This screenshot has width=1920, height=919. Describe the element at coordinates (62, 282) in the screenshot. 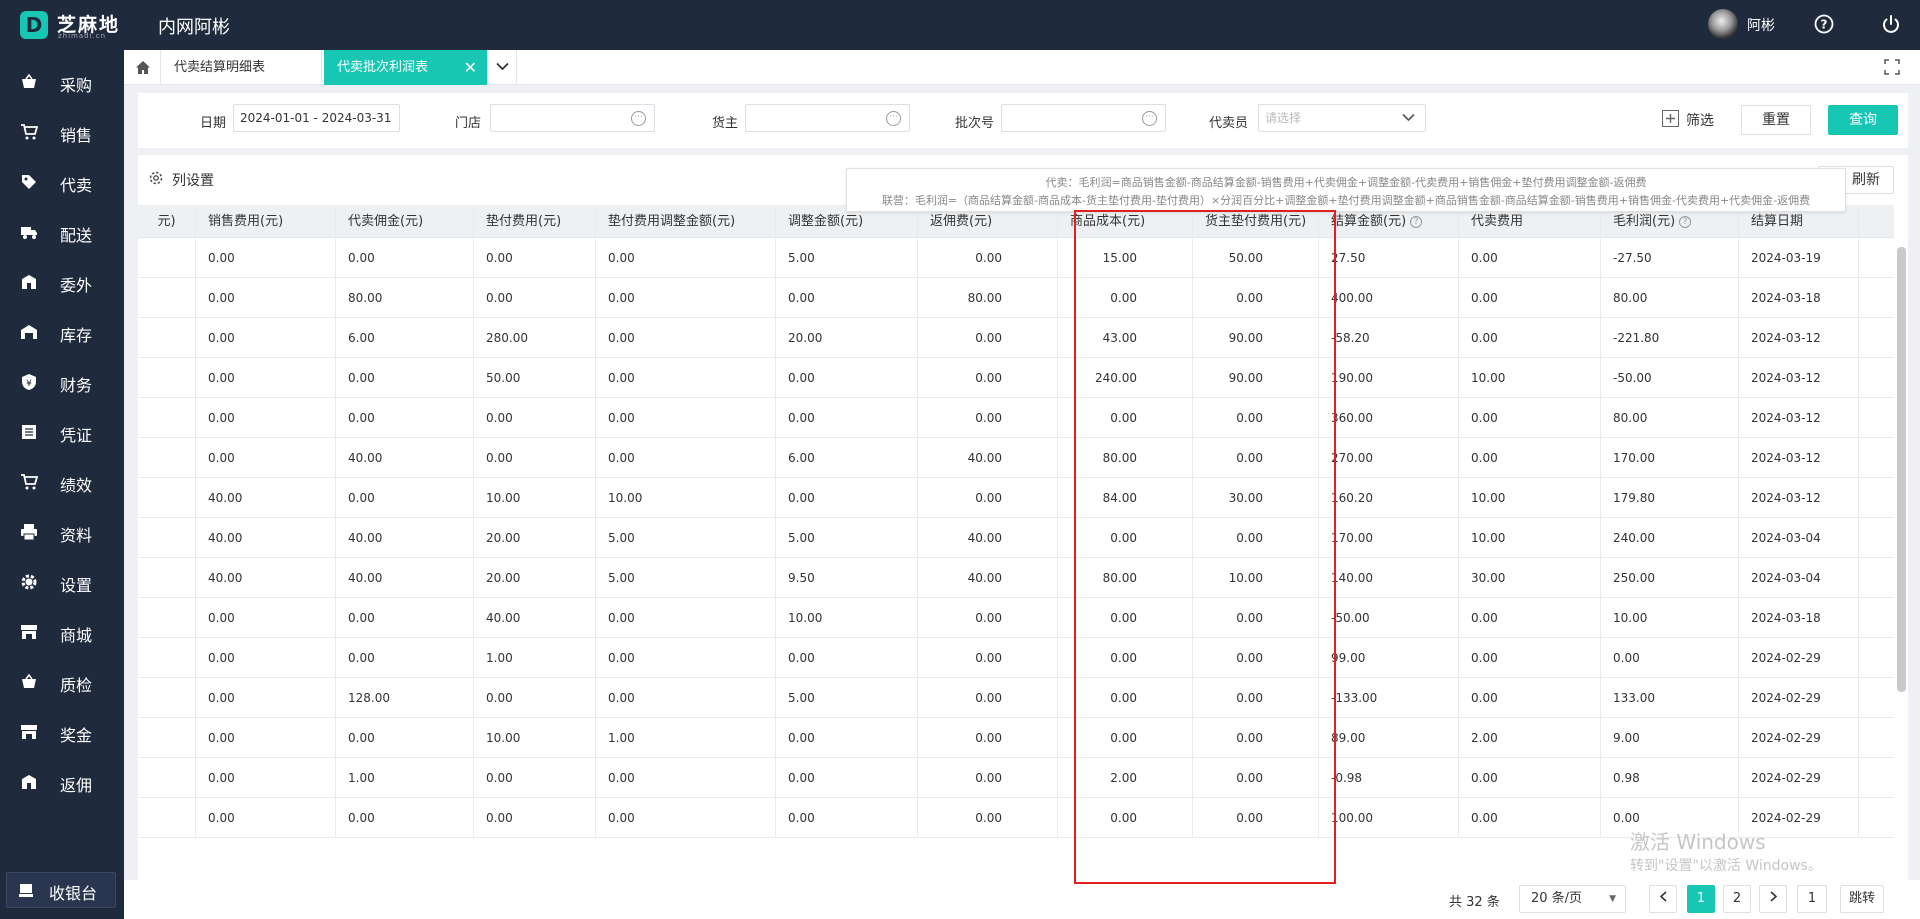

I see `sidebar-item-4: 委外` at that location.